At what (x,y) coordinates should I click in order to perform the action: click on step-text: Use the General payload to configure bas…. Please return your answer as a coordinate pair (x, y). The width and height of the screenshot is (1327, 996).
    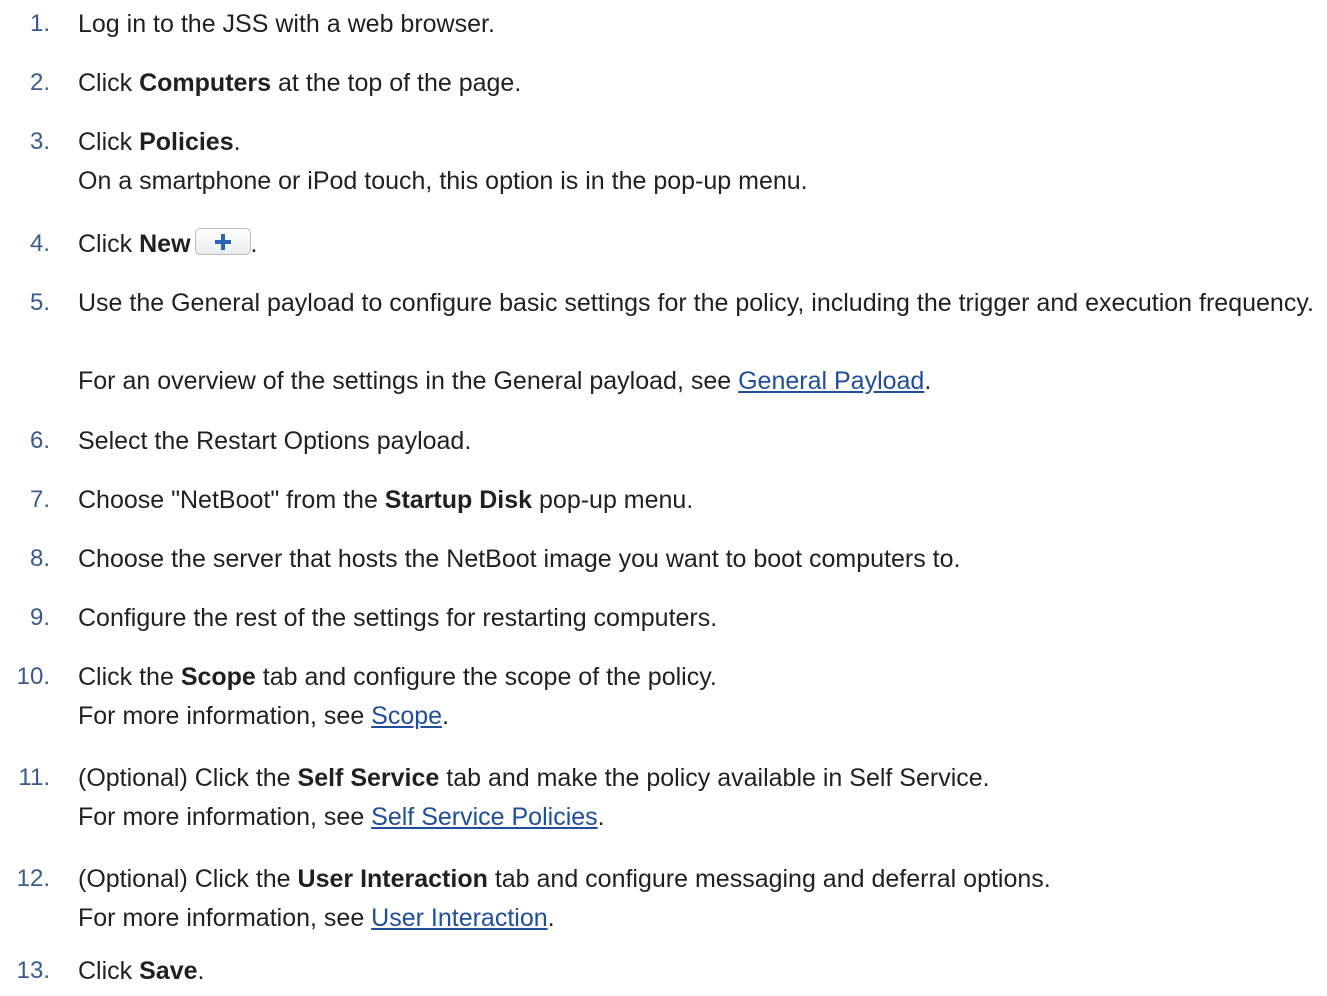
    Looking at the image, I should click on (696, 303).